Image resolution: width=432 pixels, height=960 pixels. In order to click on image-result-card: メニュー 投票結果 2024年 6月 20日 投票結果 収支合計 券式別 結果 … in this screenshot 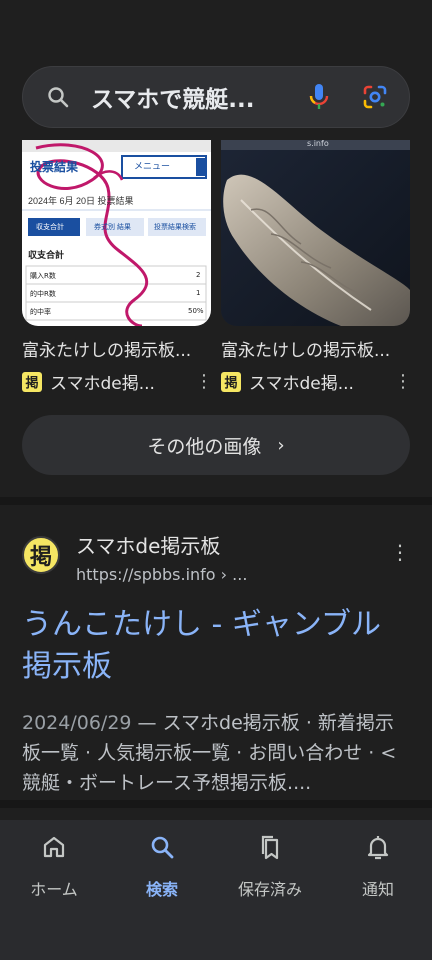, I will do `click(117, 267)`.